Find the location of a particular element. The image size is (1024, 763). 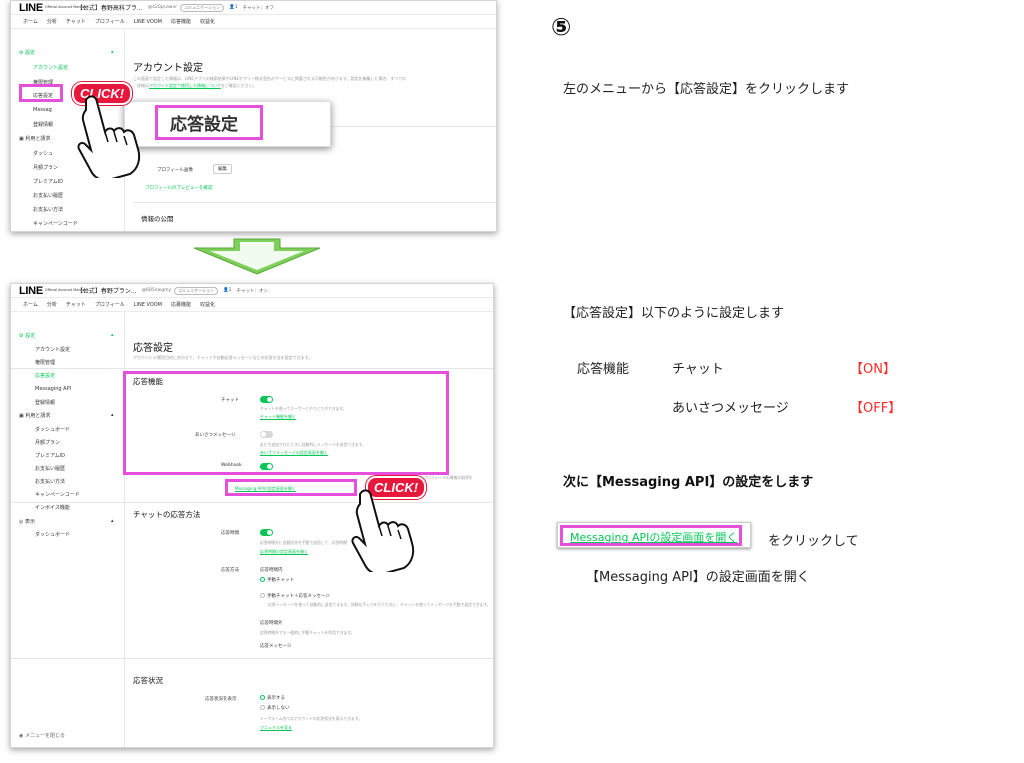

sidebar2-item-payment-method: お支払い方法 is located at coordinates (50, 481).